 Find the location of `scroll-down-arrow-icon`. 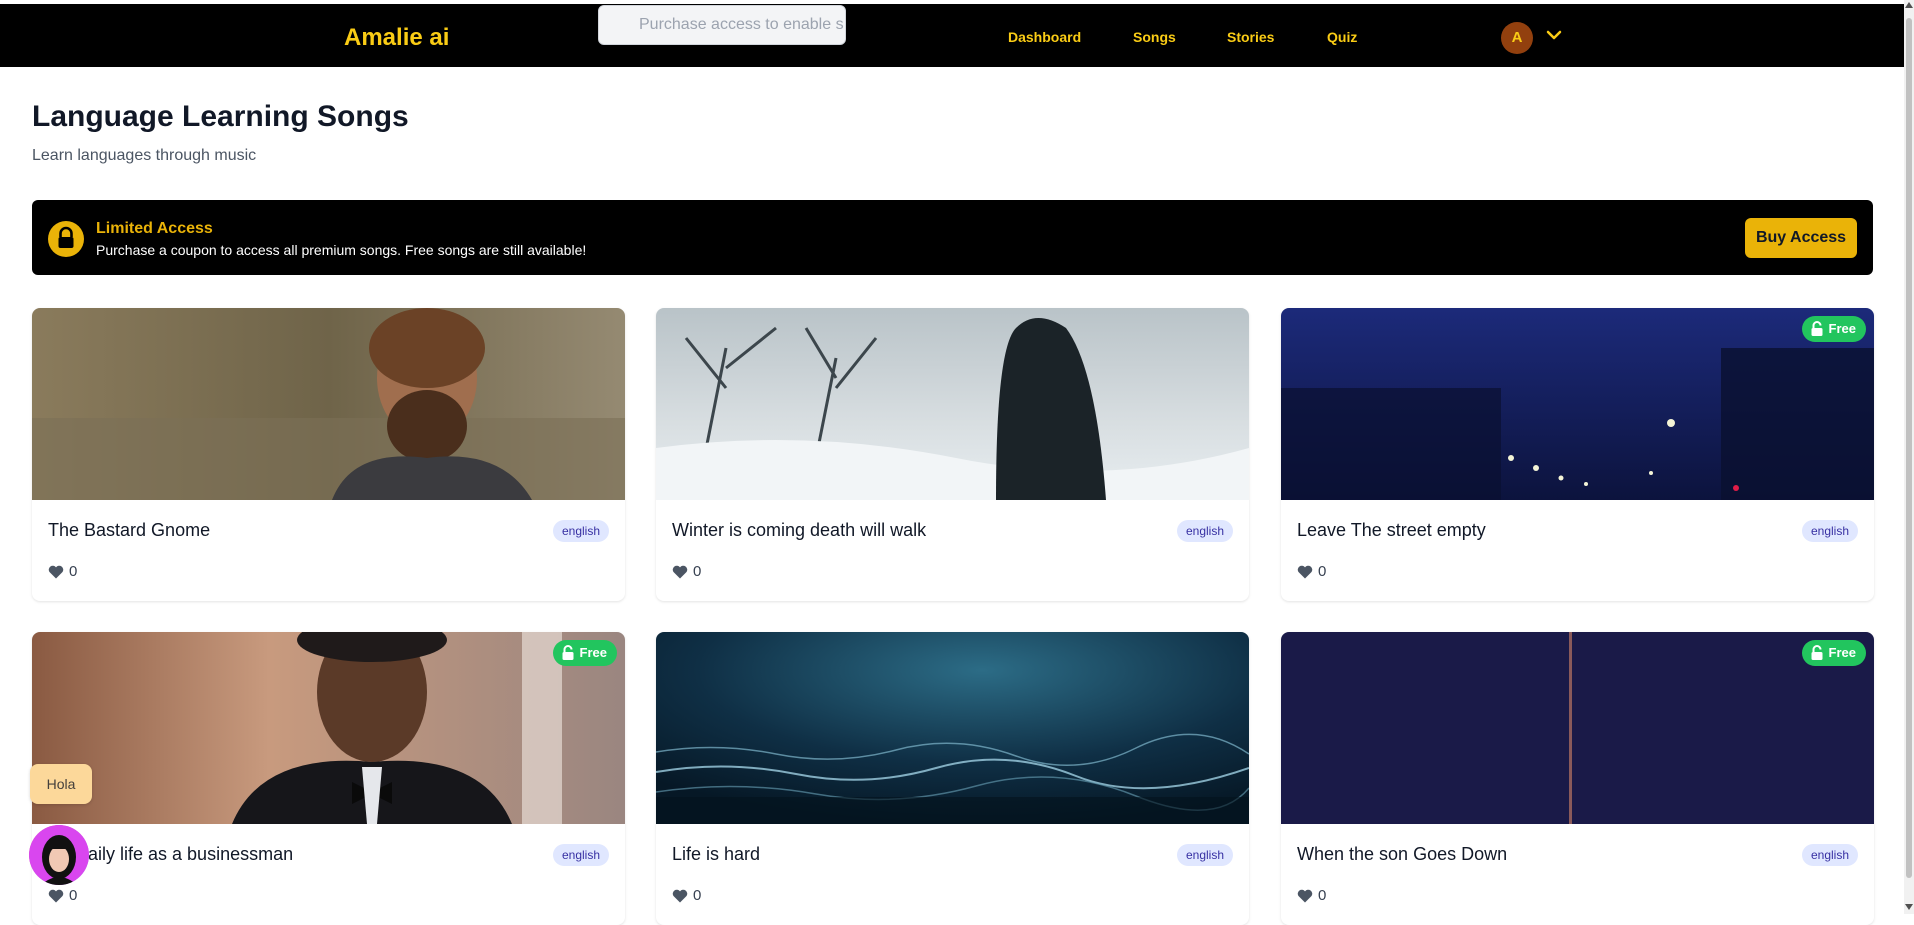

scroll-down-arrow-icon is located at coordinates (1909, 907).